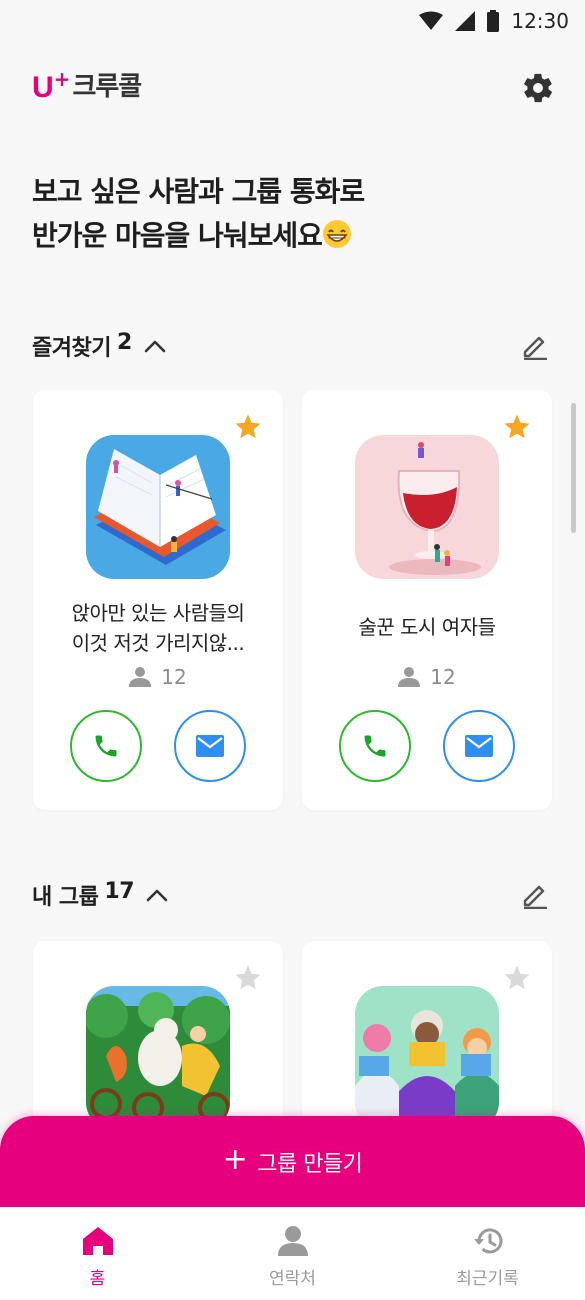 The width and height of the screenshot is (585, 1300). I want to click on headline: 보고 싶은 사람과 그룹 통화로 반가운 마음을 나눠보세요, so click(292, 214).